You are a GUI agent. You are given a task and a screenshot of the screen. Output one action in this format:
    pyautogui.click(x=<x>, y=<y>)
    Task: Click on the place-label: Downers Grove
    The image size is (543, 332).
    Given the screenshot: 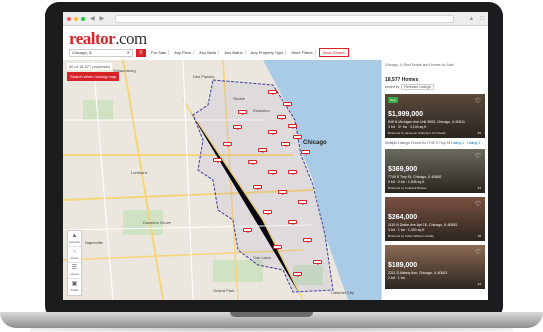 What is the action you would take?
    pyautogui.click(x=157, y=222)
    